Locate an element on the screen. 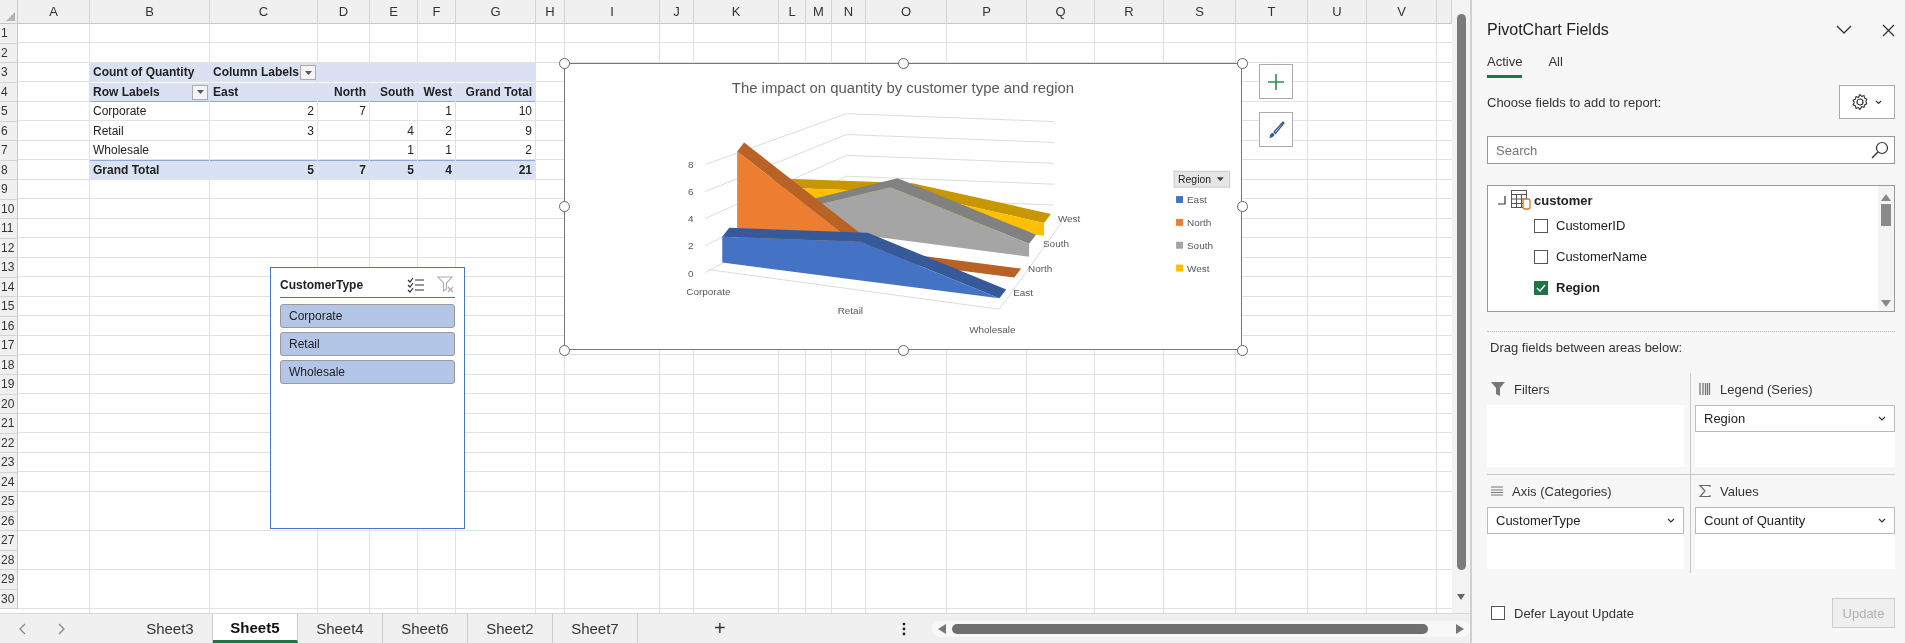 Image resolution: width=1905 pixels, height=643 pixels. row-header: 15 is located at coordinates (9, 307).